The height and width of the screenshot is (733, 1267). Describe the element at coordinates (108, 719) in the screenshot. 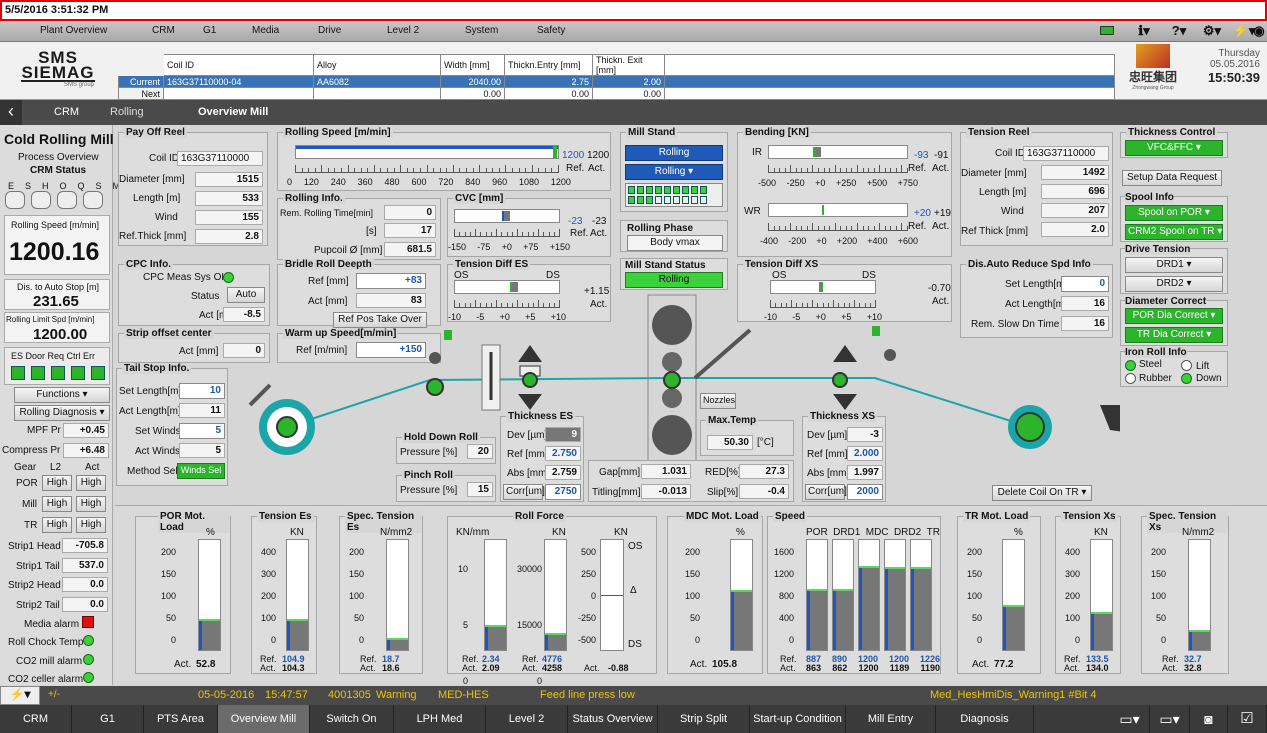

I see `tab-g1: G1` at that location.